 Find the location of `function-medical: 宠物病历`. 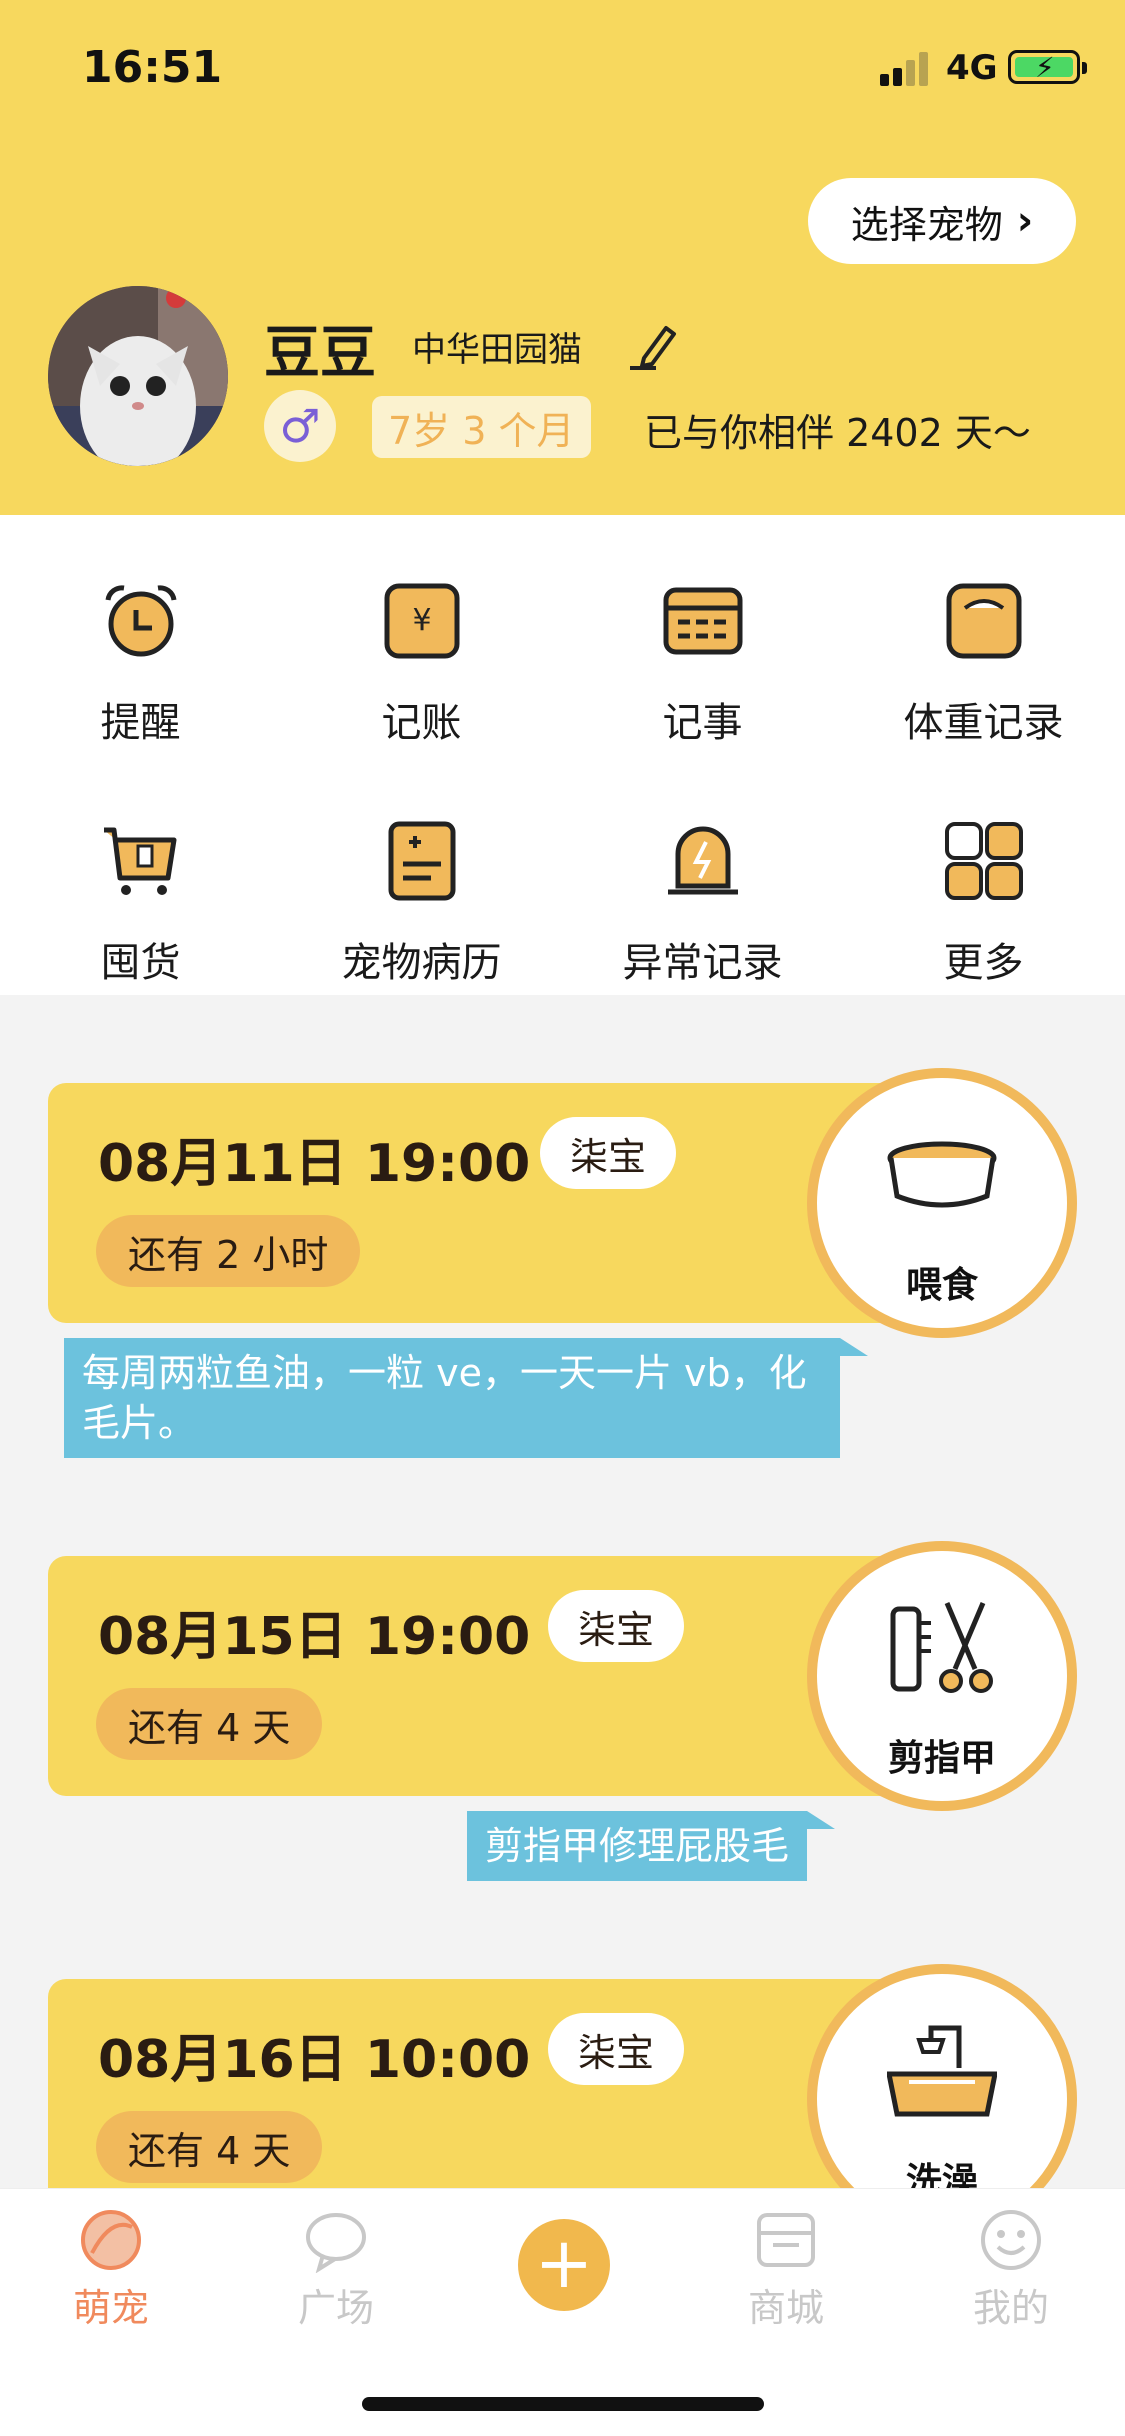

function-medical: 宠物病历 is located at coordinates (421, 883).